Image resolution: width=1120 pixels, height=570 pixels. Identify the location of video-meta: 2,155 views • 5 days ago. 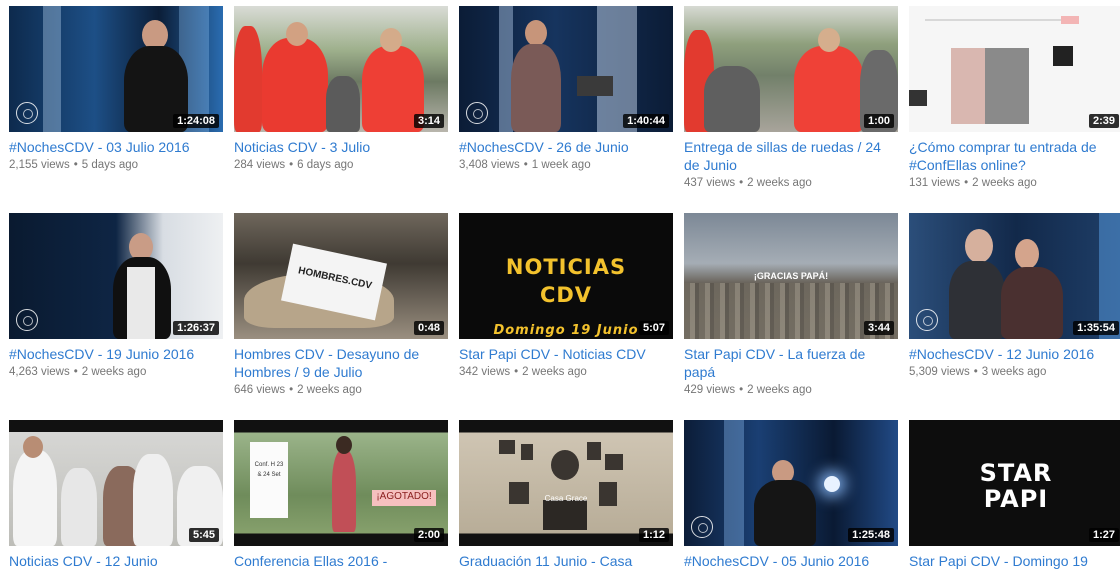
(116, 165).